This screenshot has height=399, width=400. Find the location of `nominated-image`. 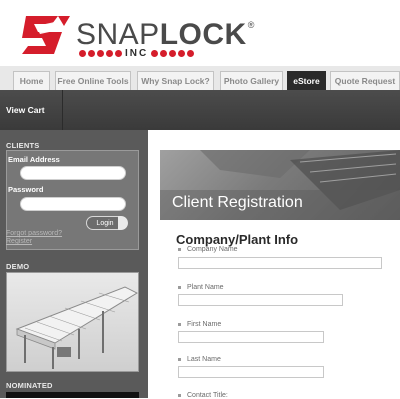

nominated-image is located at coordinates (72, 395).